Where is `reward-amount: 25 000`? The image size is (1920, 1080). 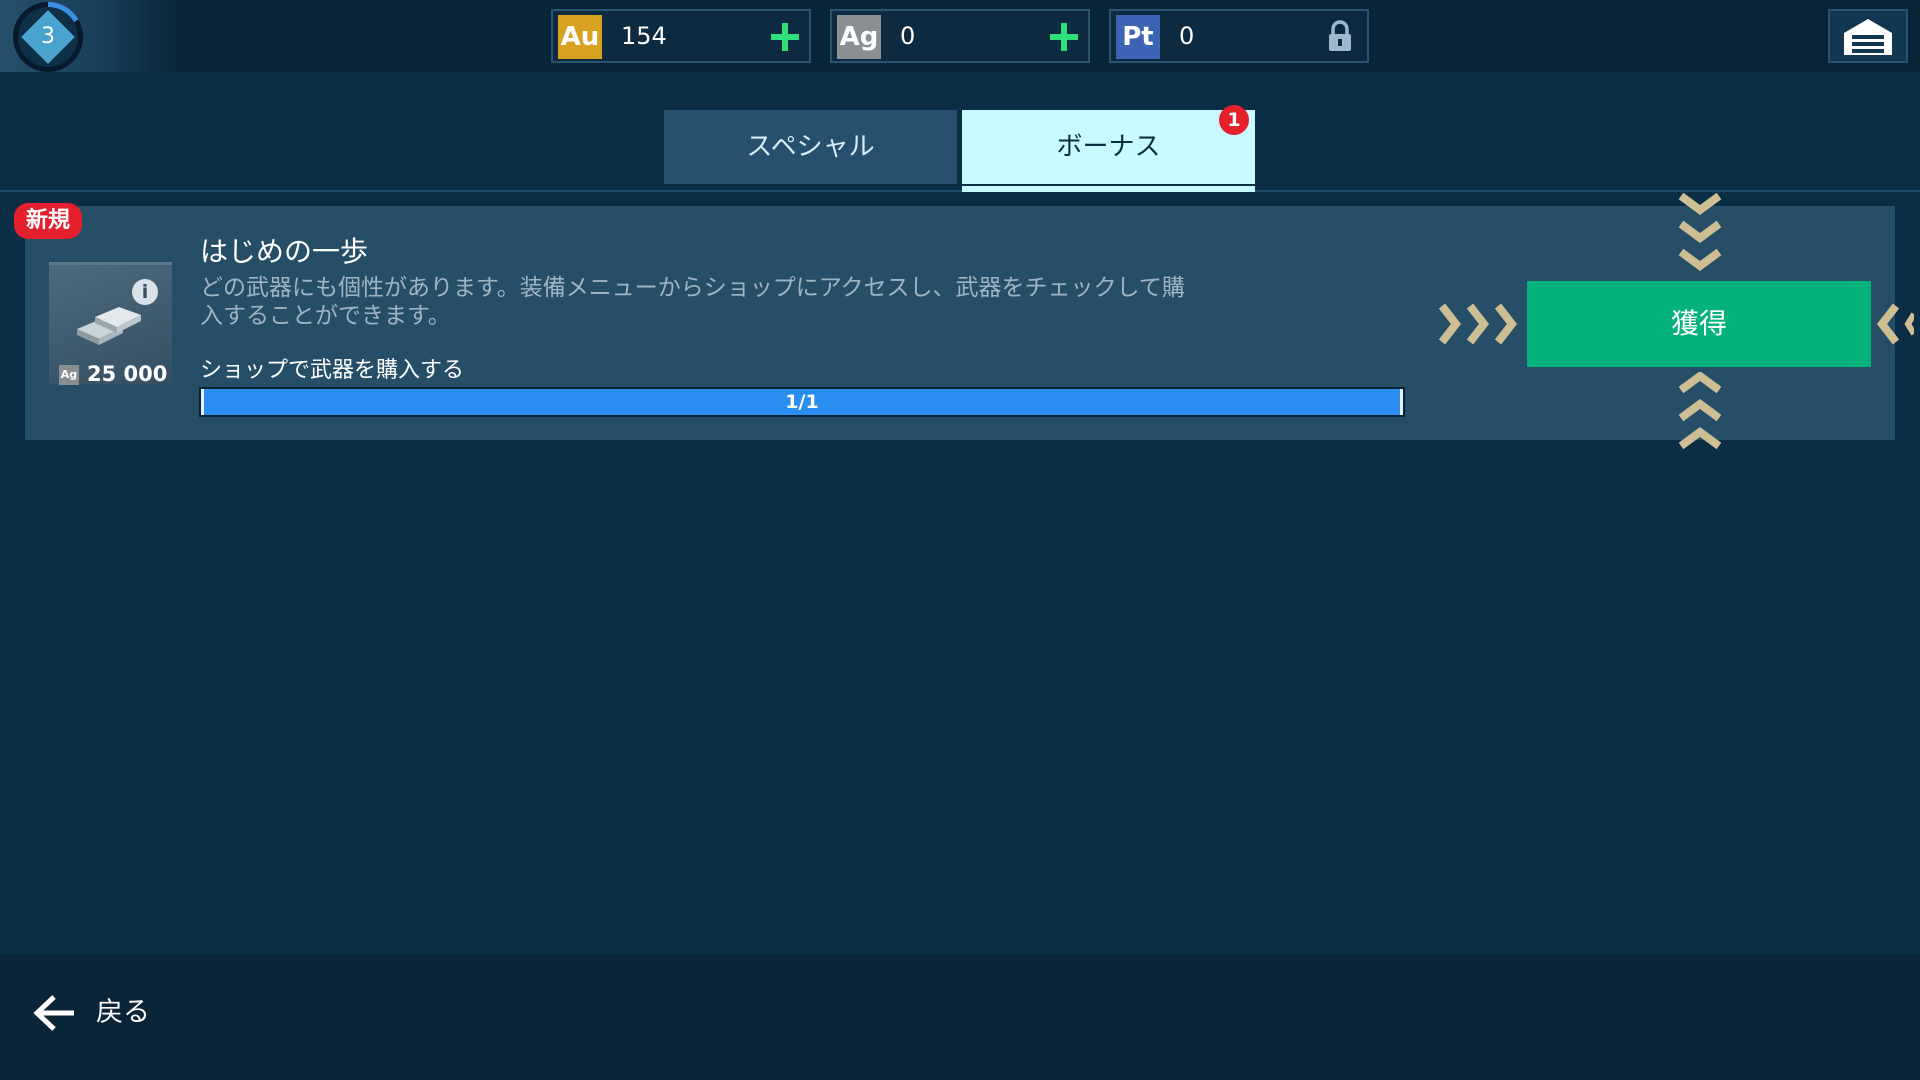 reward-amount: 25 000 is located at coordinates (127, 374).